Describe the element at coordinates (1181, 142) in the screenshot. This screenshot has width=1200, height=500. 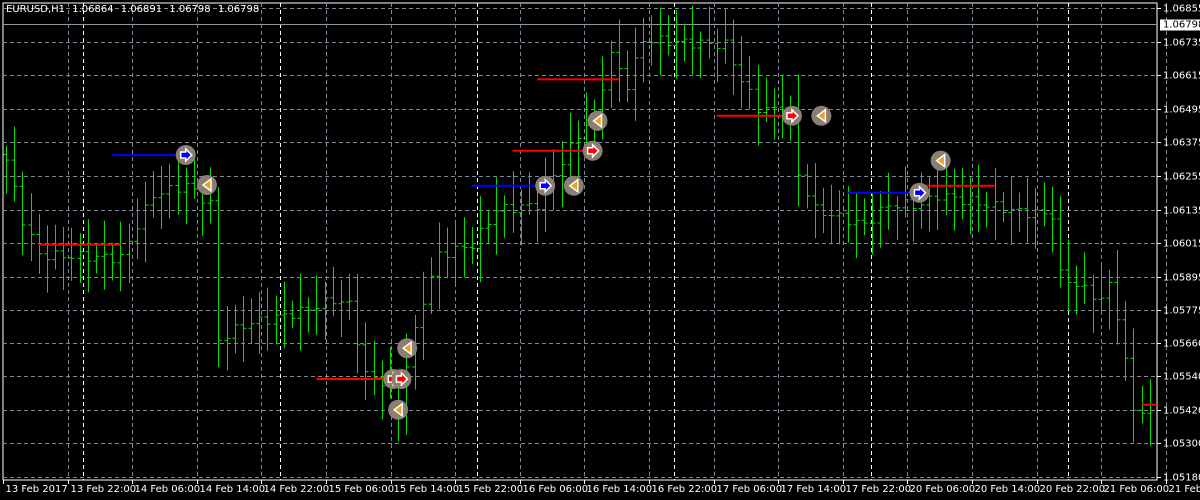
I see `price-label: 1.06375` at that location.